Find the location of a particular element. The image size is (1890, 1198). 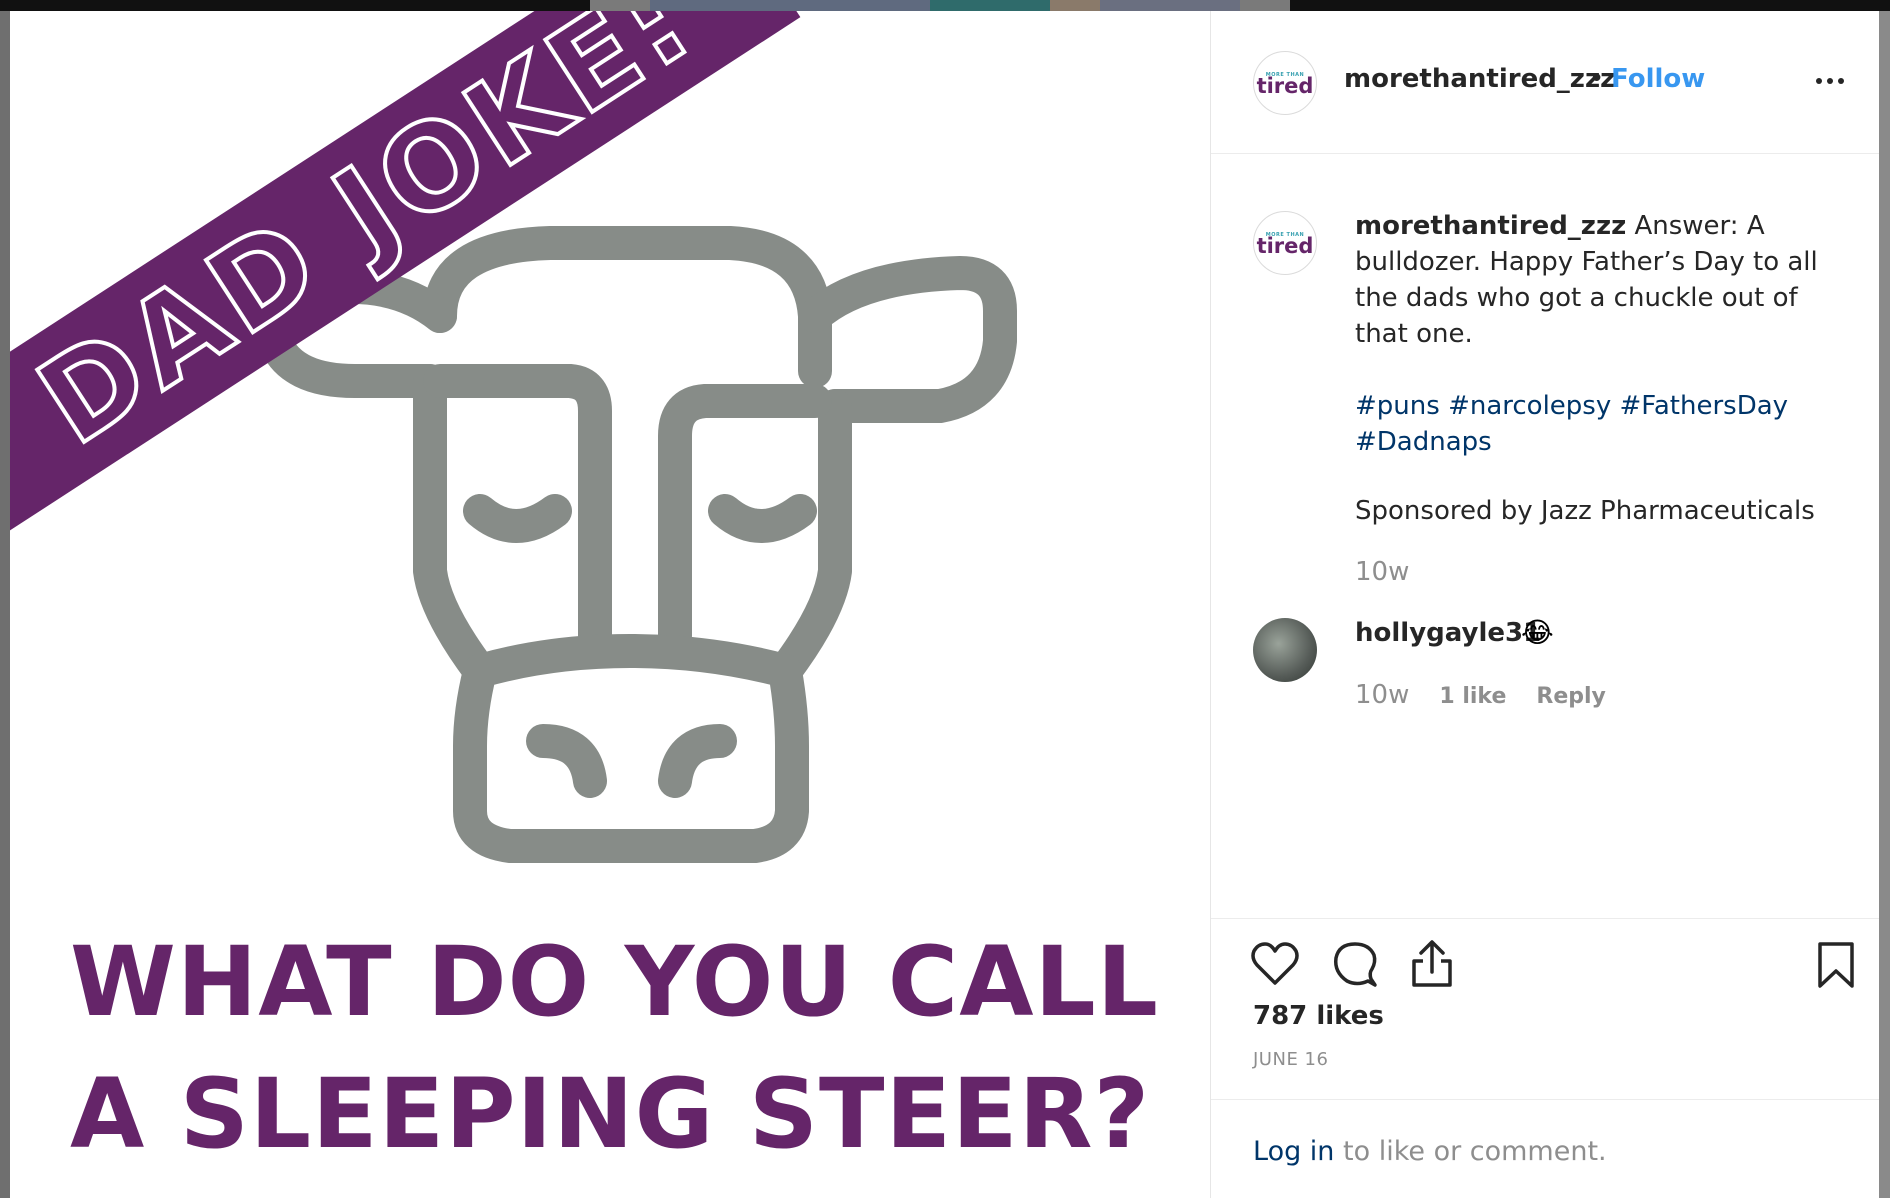

caption-timestamp: 10w is located at coordinates (1382, 572).